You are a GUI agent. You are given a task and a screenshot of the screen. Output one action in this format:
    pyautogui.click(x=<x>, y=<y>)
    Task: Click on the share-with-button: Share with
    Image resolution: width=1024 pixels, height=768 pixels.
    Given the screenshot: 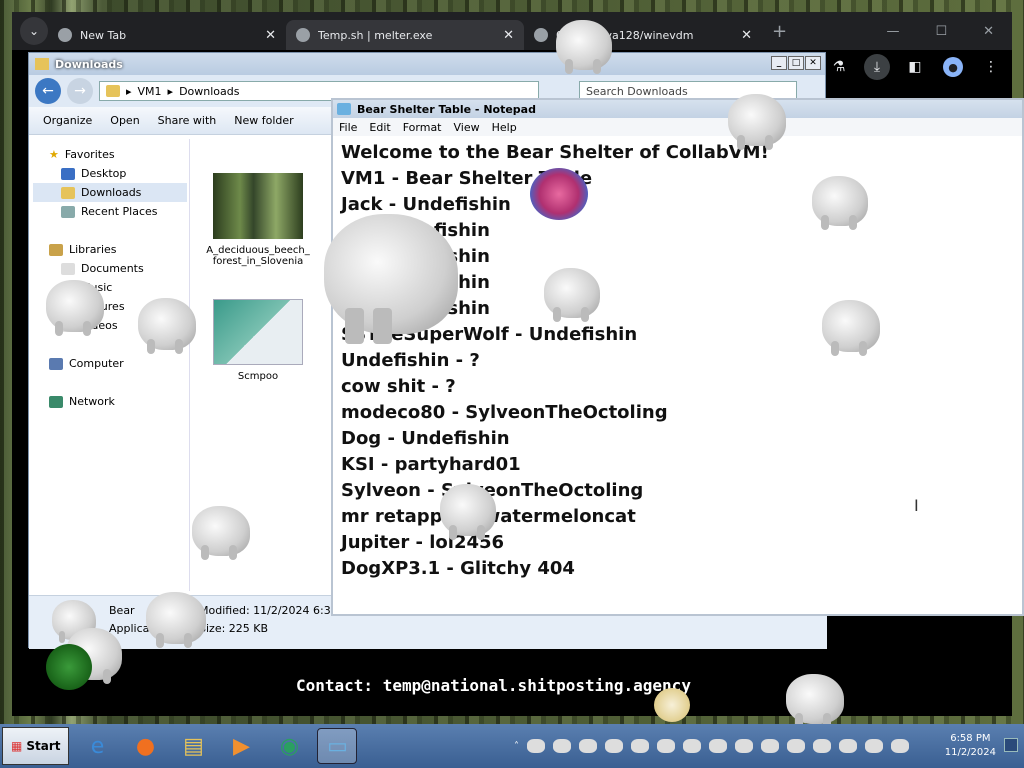 What is the action you would take?
    pyautogui.click(x=187, y=120)
    